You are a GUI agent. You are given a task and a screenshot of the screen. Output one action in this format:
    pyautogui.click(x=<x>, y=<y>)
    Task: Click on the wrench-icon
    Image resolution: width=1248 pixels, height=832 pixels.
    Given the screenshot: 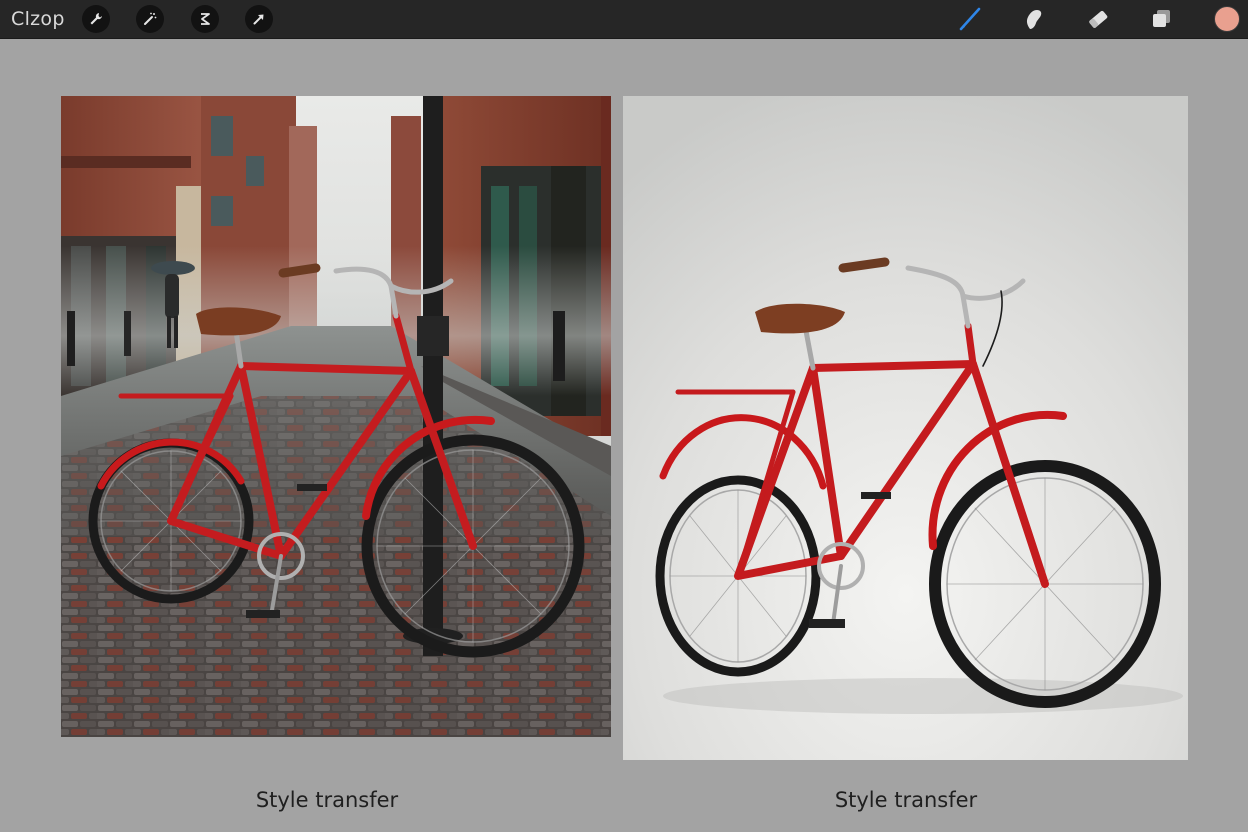 What is the action you would take?
    pyautogui.click(x=96, y=19)
    